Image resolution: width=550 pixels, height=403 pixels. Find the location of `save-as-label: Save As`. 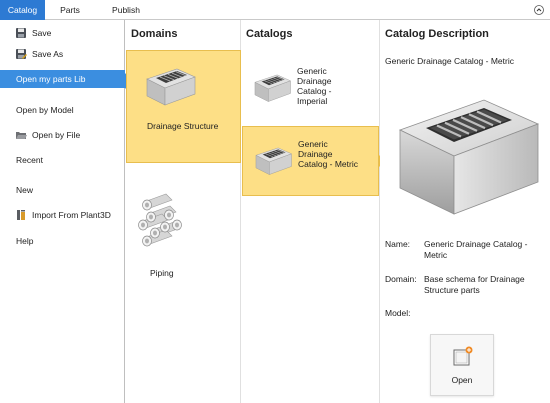

save-as-label: Save As is located at coordinates (48, 54).